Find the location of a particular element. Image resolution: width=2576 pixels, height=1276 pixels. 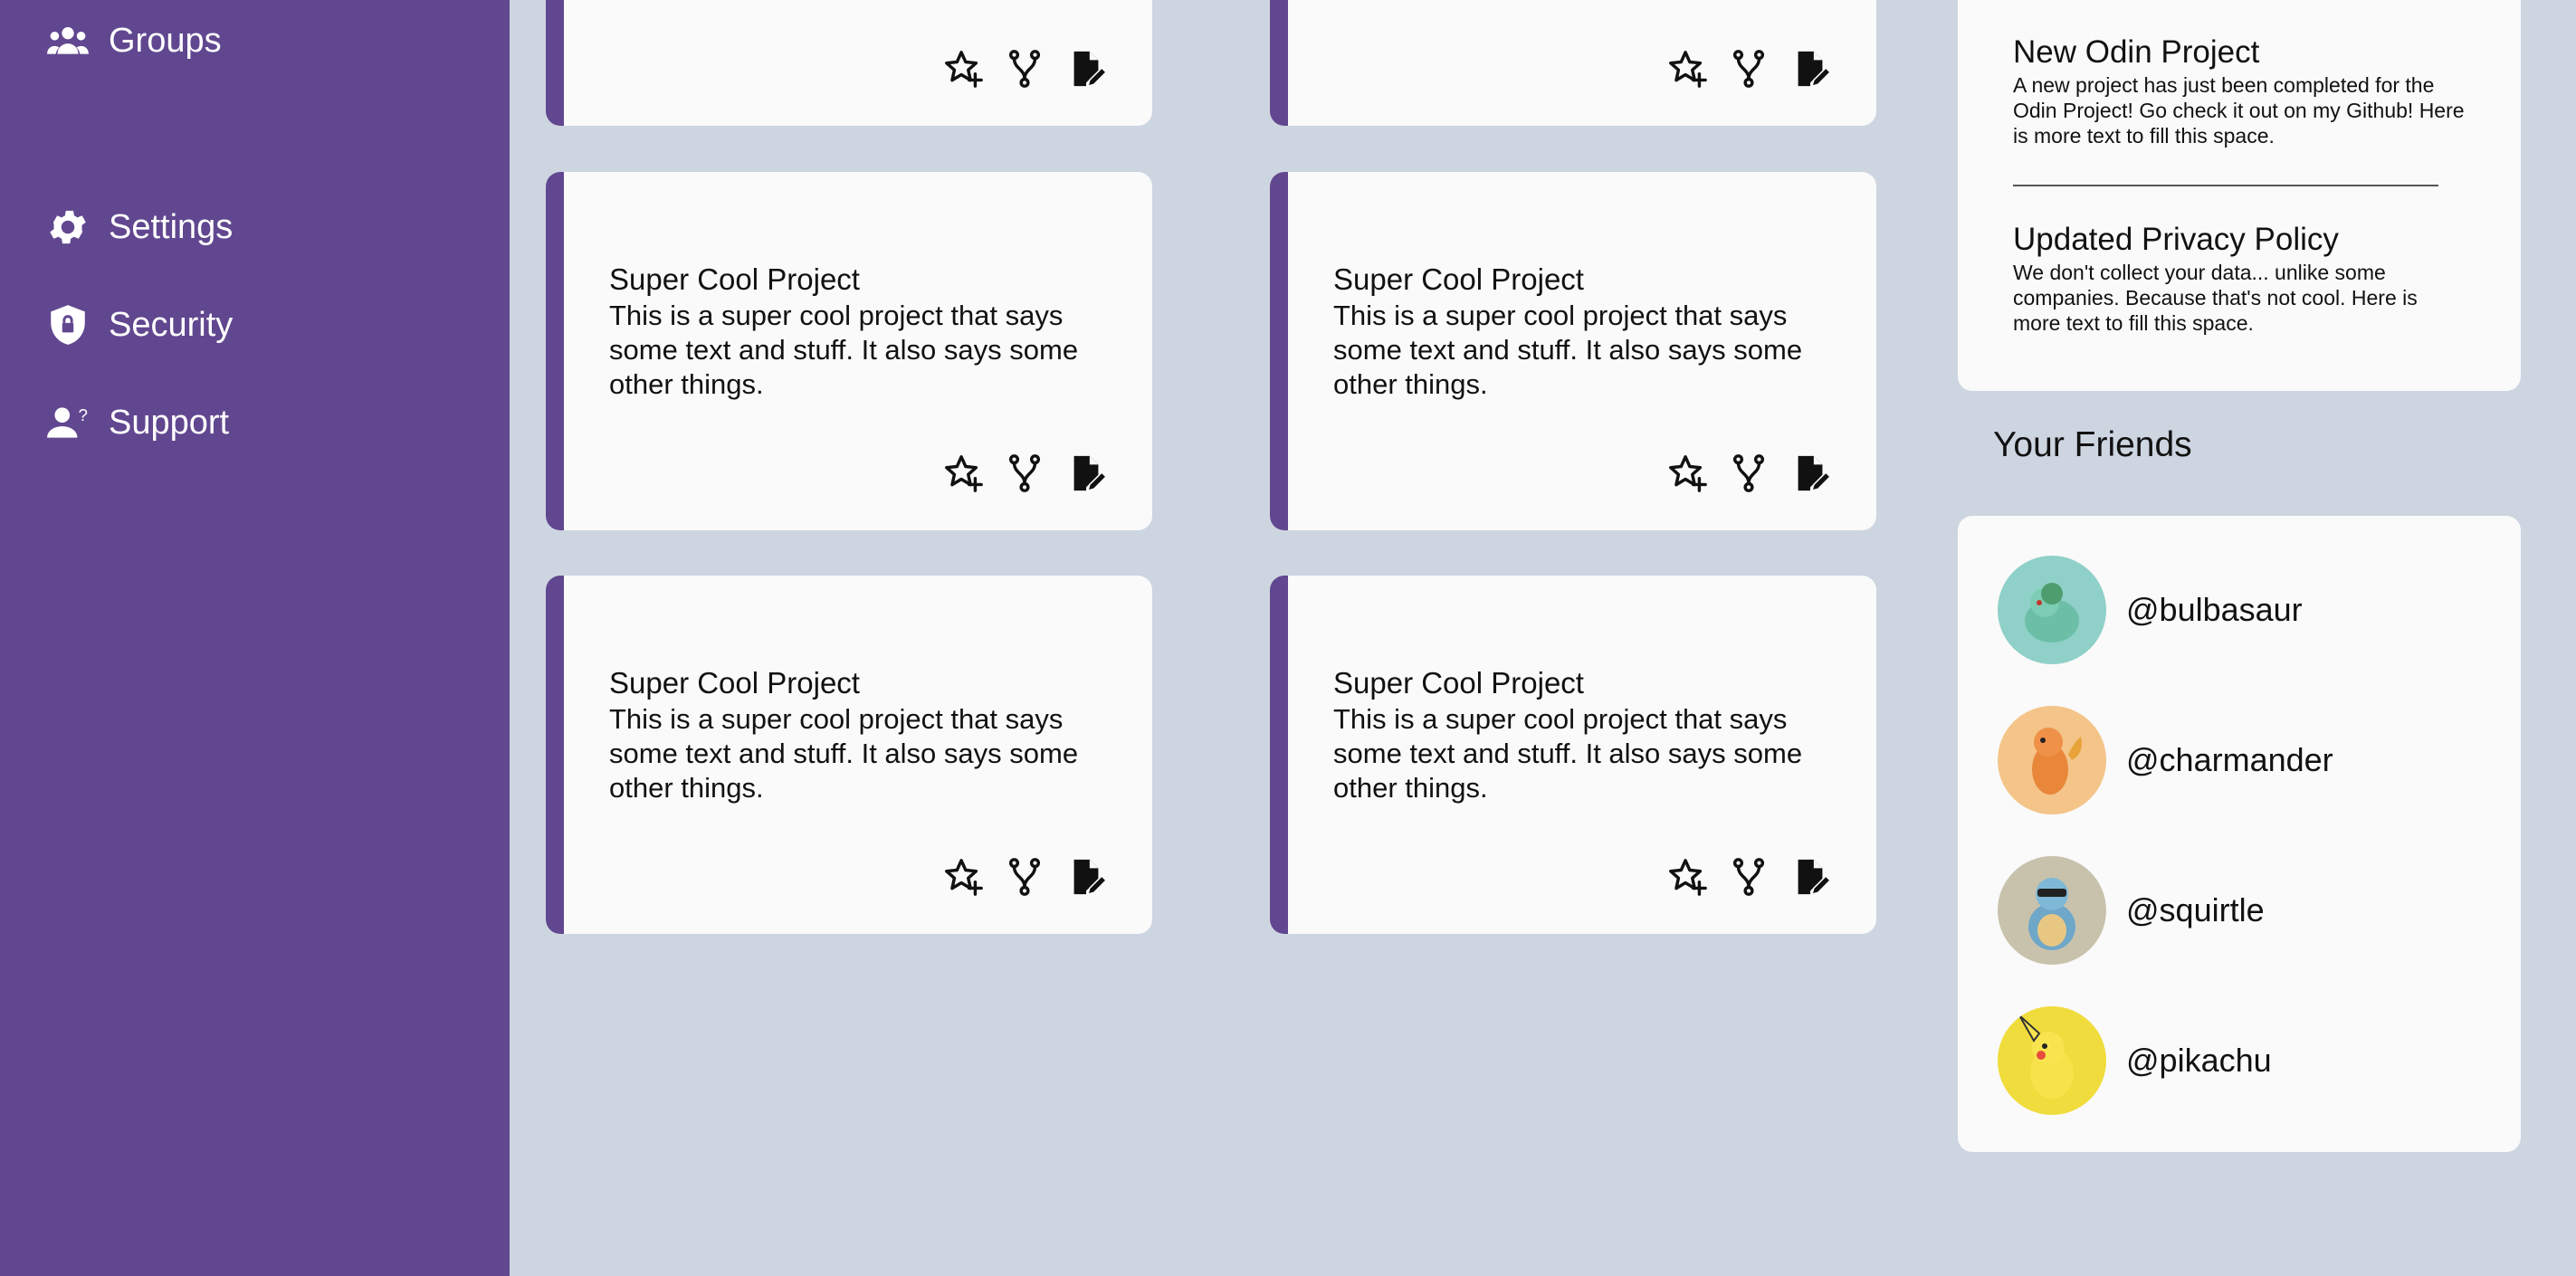

friend-bulbasaur: @bulbasaur is located at coordinates (2150, 610).